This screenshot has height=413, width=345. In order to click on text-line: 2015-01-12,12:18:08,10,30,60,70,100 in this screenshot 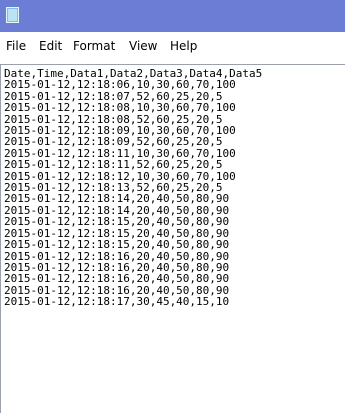, I will do `click(120, 108)`.